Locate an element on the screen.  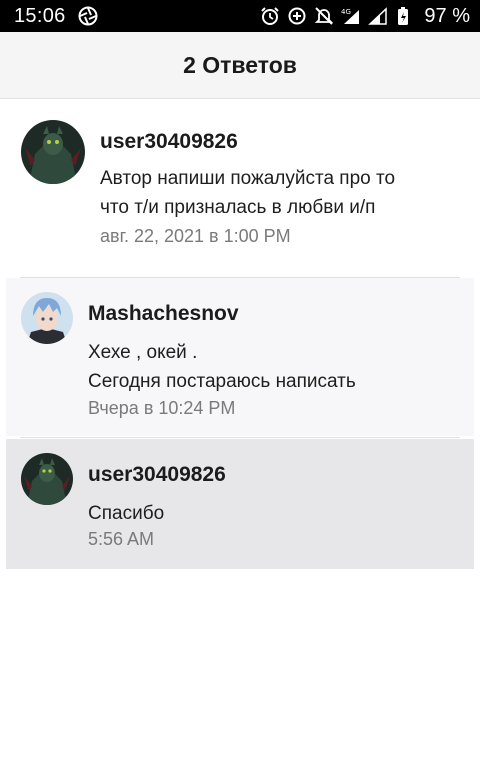
timestamp: авг. 22, 2021 в 1:00 PM is located at coordinates (195, 236).